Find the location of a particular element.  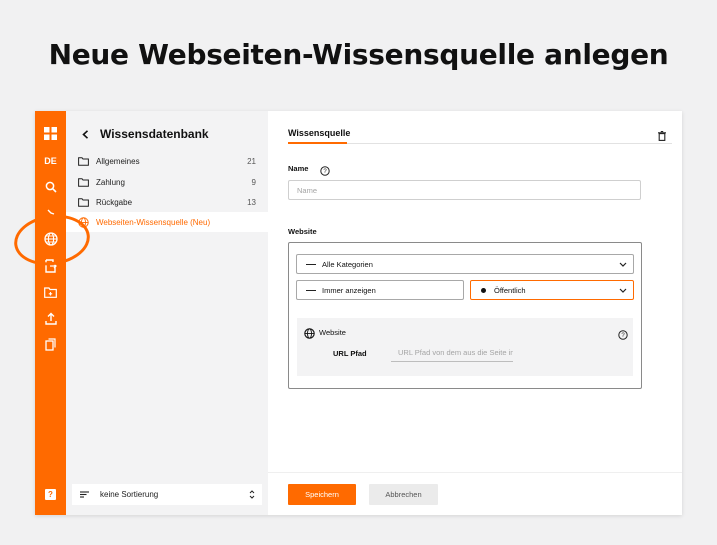

sort-label: keine Sortierung is located at coordinates (129, 494).